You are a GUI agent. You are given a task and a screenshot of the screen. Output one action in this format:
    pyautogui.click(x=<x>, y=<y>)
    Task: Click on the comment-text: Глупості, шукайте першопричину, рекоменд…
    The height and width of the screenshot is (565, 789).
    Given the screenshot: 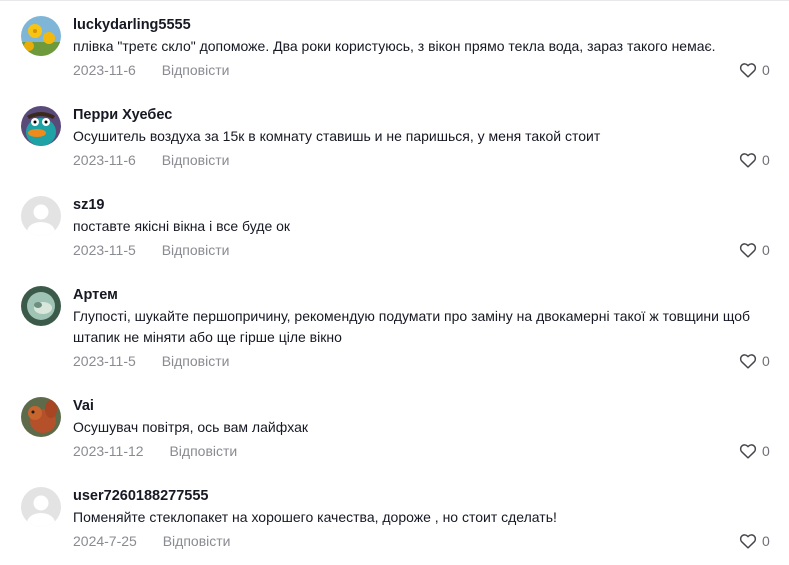 What is the action you would take?
    pyautogui.click(x=412, y=326)
    